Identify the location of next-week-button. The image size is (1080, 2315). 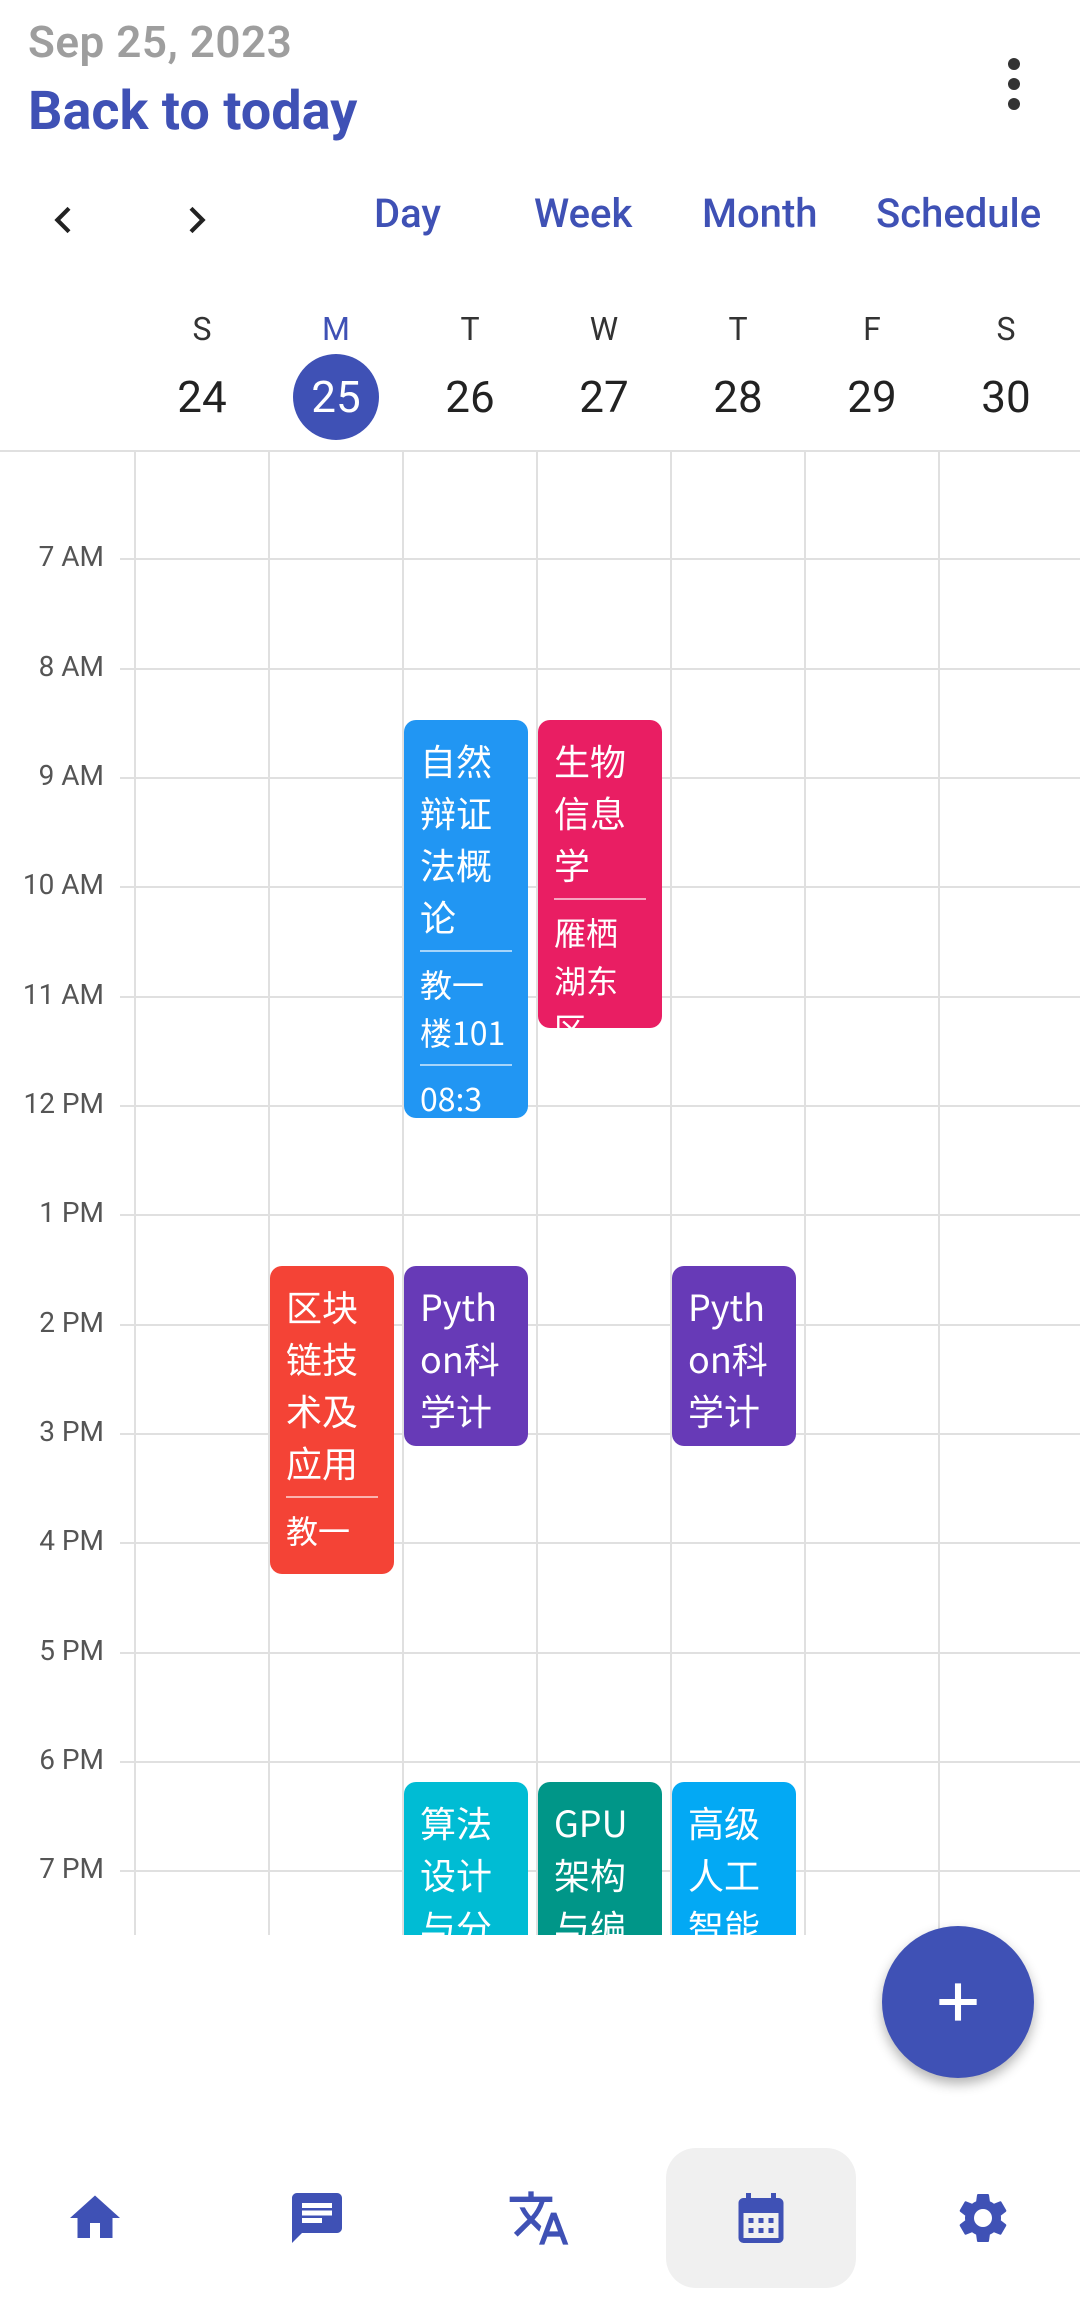
(196, 220).